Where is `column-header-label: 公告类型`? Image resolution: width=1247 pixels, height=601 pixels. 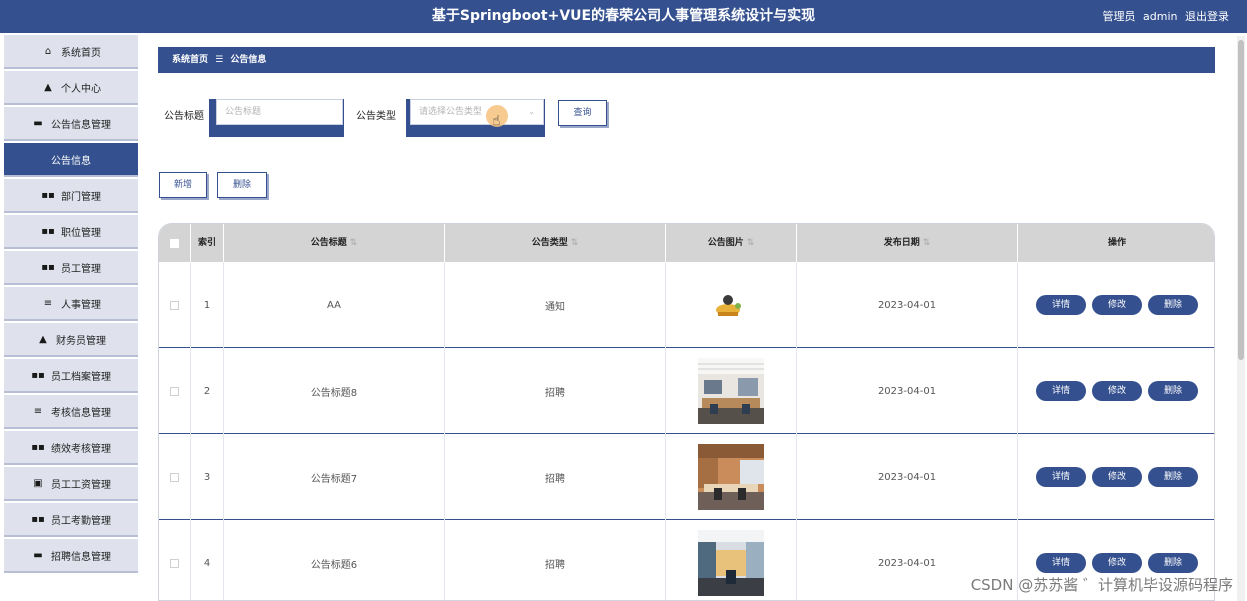 column-header-label: 公告类型 is located at coordinates (549, 243).